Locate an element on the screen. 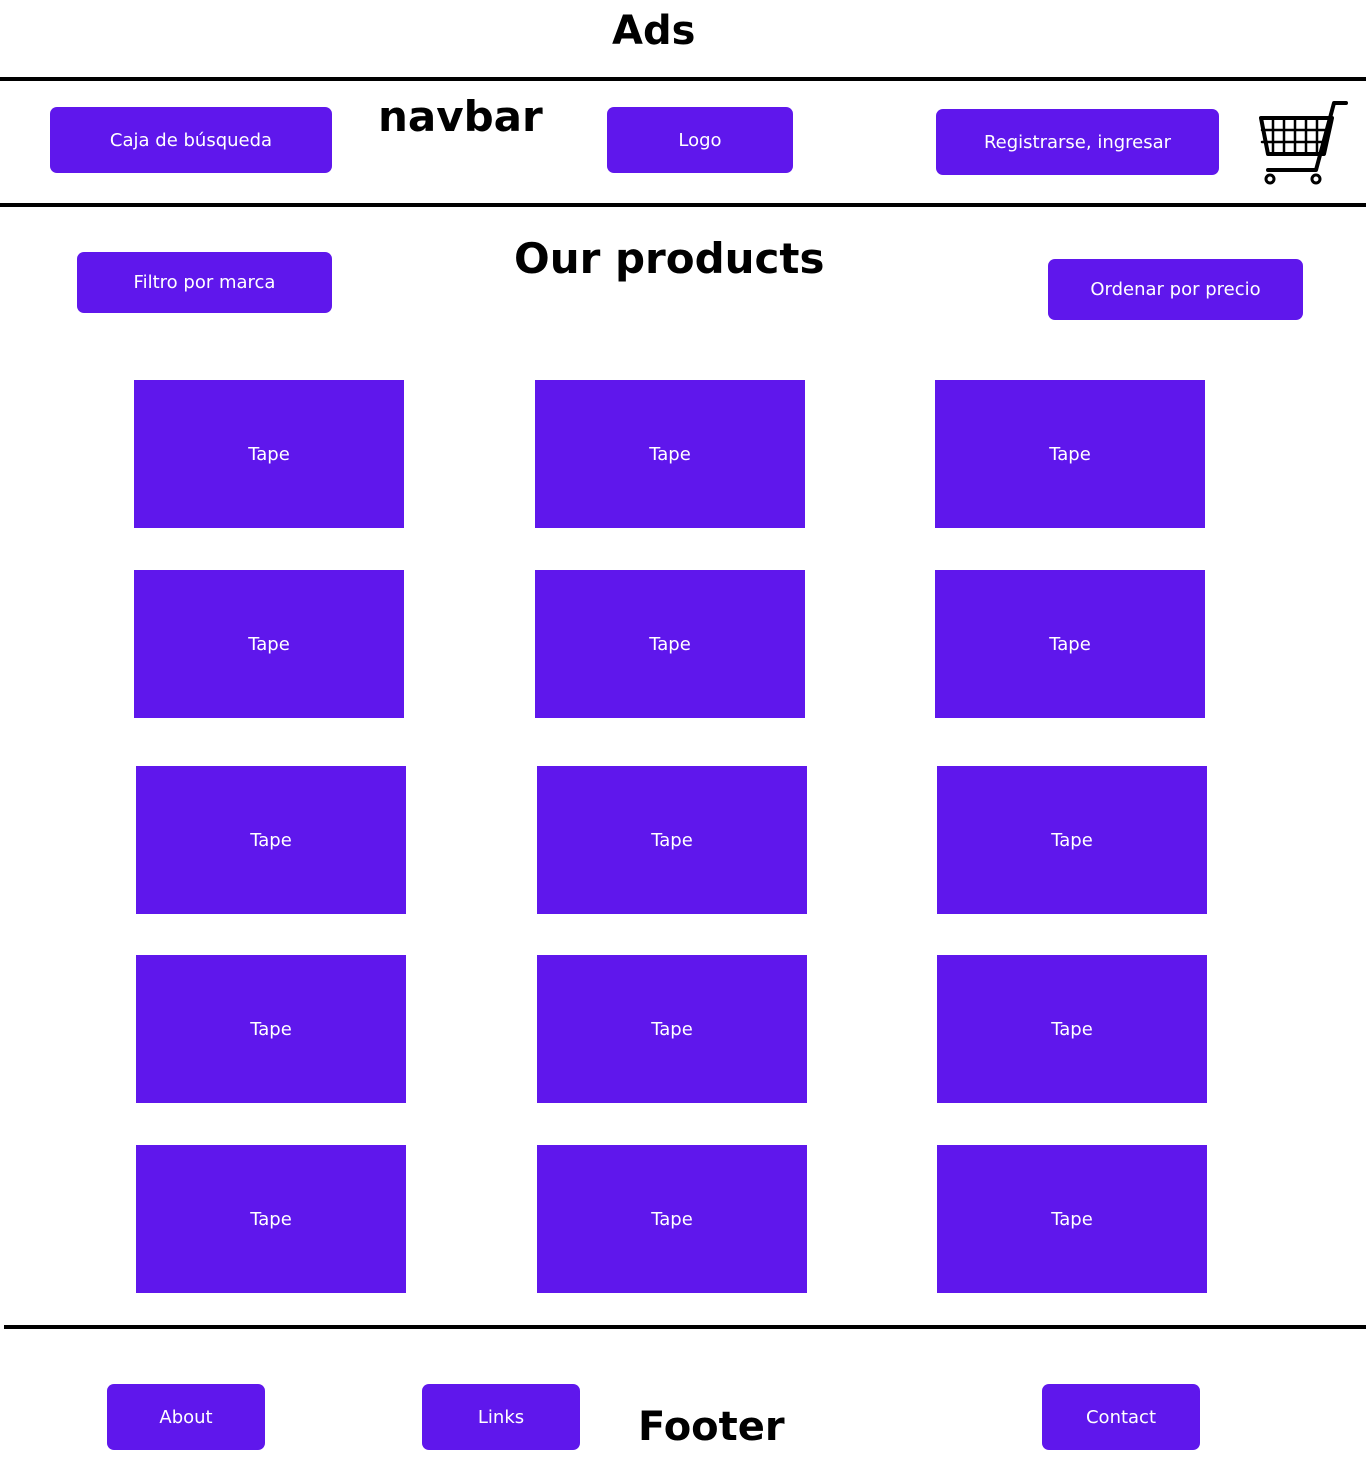 This screenshot has height=1468, width=1366. navbar-label: navbar is located at coordinates (460, 116).